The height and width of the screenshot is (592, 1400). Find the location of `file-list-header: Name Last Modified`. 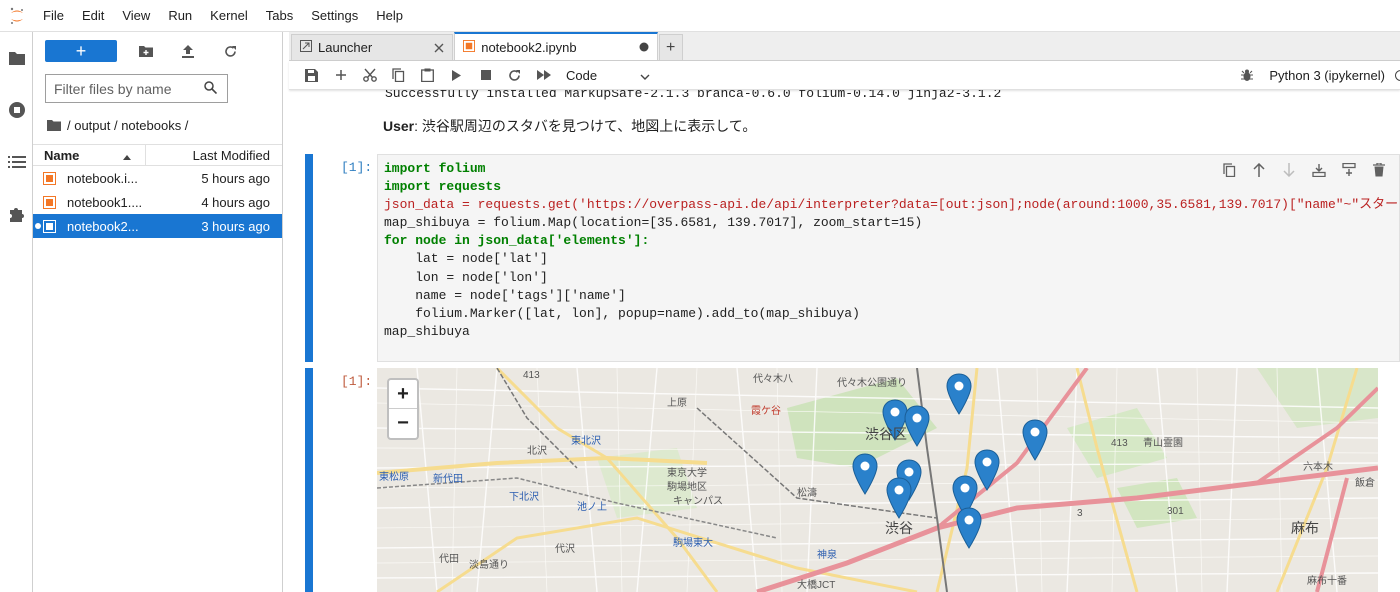

file-list-header: Name Last Modified is located at coordinates (157, 155).